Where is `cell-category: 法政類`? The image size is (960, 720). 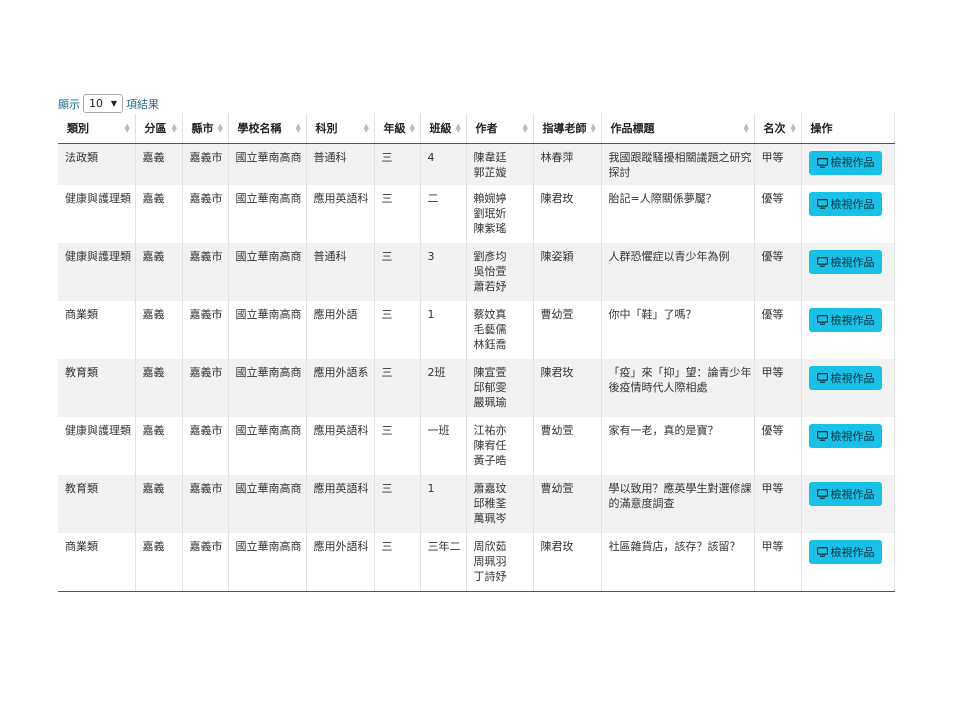 cell-category: 法政類 is located at coordinates (97, 164).